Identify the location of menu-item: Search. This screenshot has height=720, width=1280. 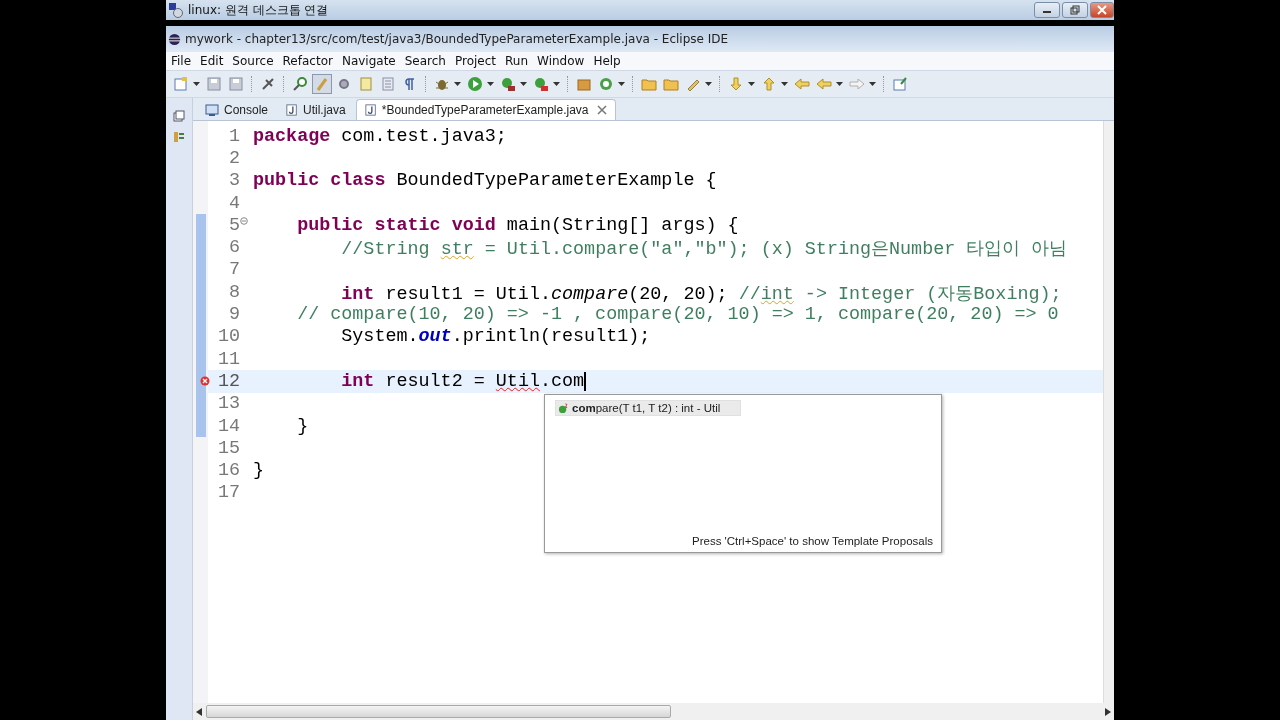
(426, 61).